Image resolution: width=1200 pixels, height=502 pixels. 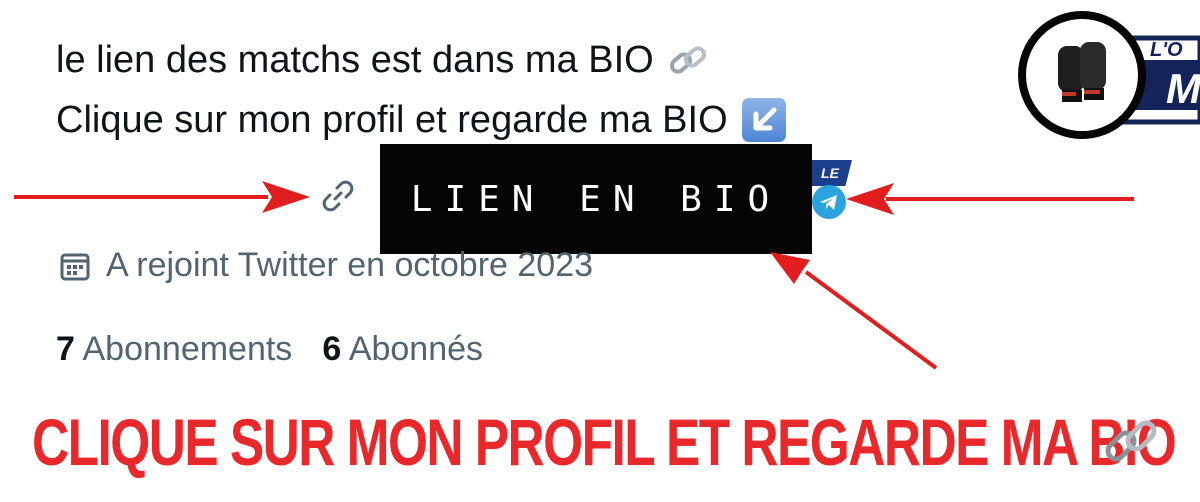 I want to click on left-red-arrow, so click(x=162, y=197).